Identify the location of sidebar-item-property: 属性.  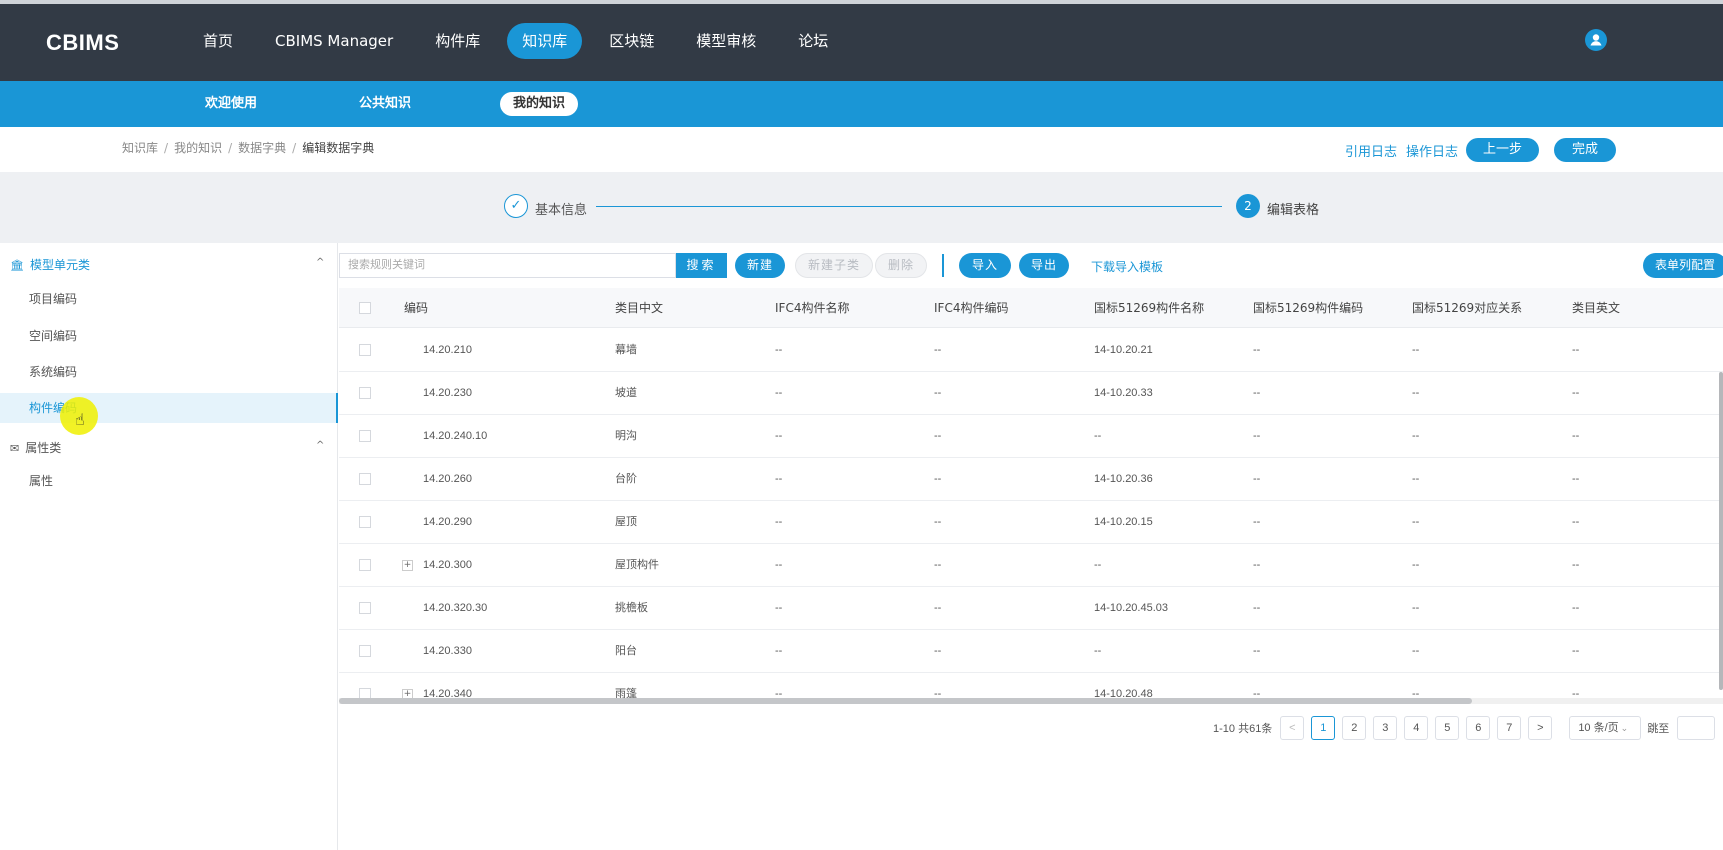
(169, 481).